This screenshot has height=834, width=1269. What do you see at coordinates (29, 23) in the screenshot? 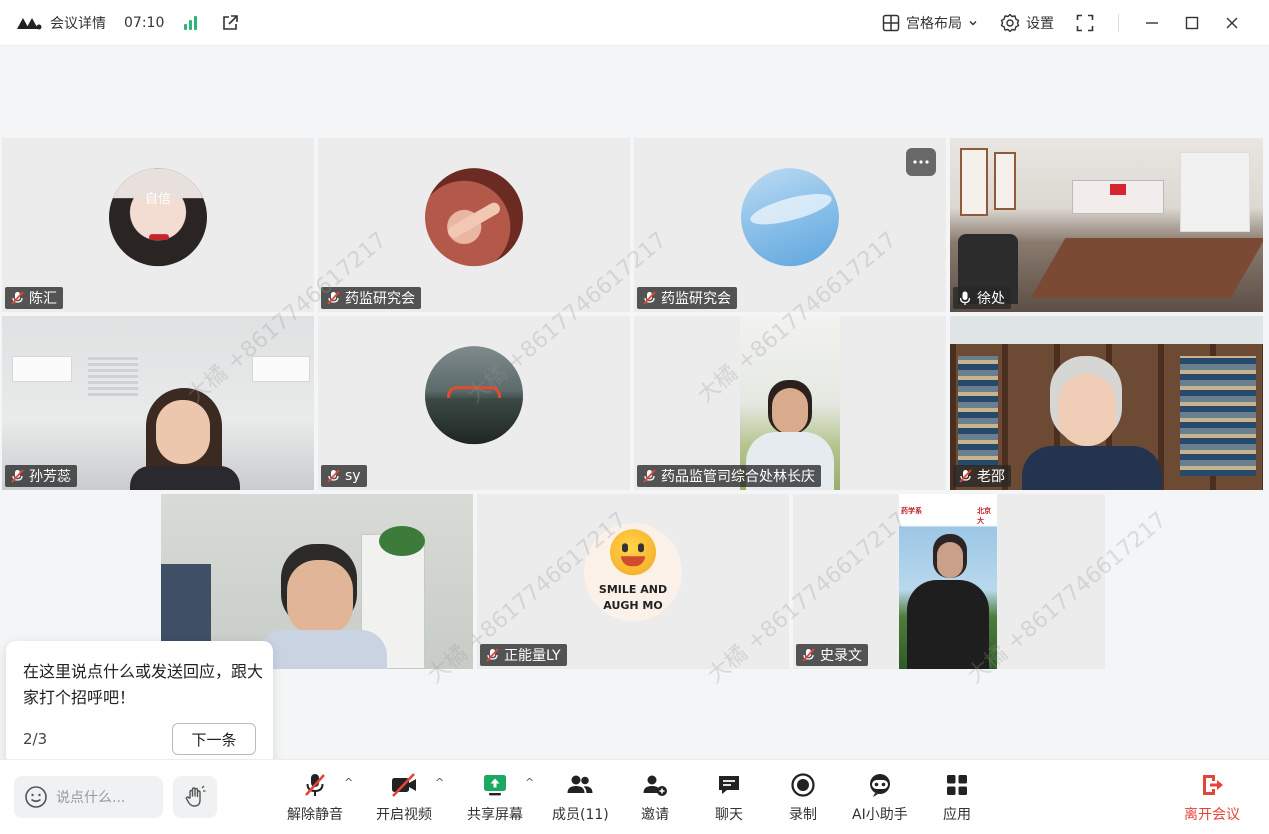
I see `app-logo-icon` at bounding box center [29, 23].